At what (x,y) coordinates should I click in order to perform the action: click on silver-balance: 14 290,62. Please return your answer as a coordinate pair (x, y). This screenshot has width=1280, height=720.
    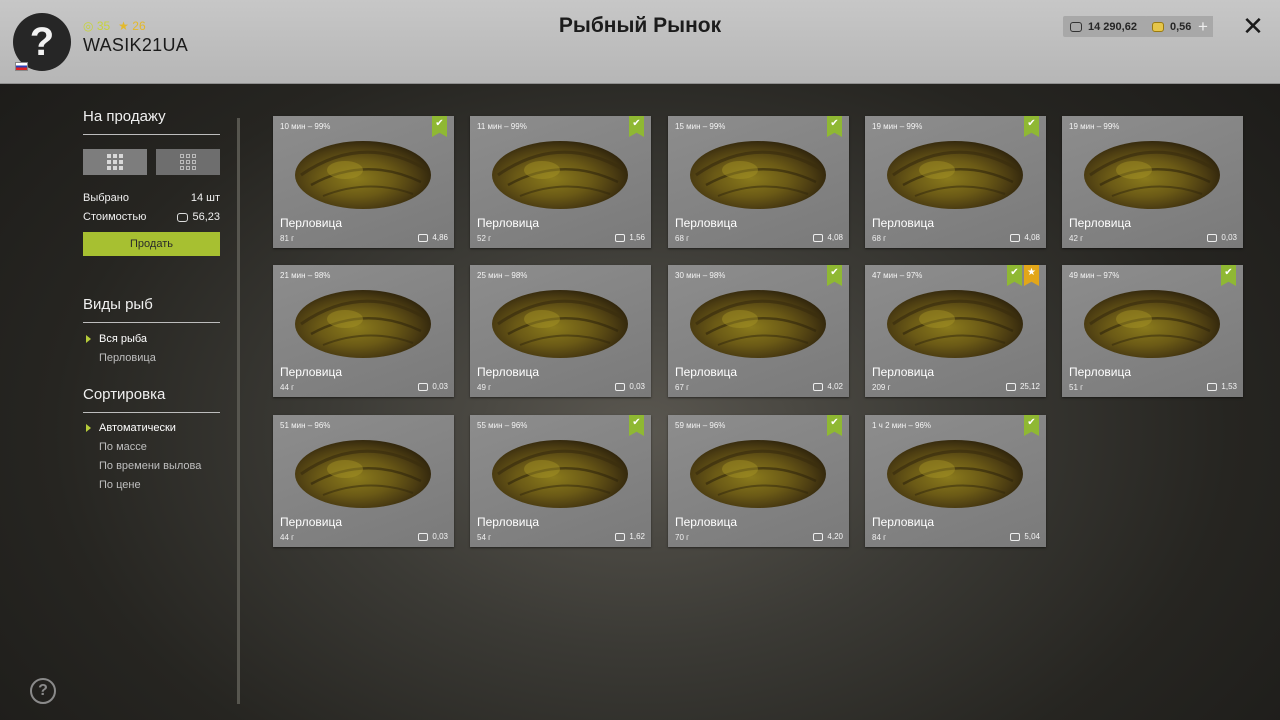
    Looking at the image, I should click on (1105, 26).